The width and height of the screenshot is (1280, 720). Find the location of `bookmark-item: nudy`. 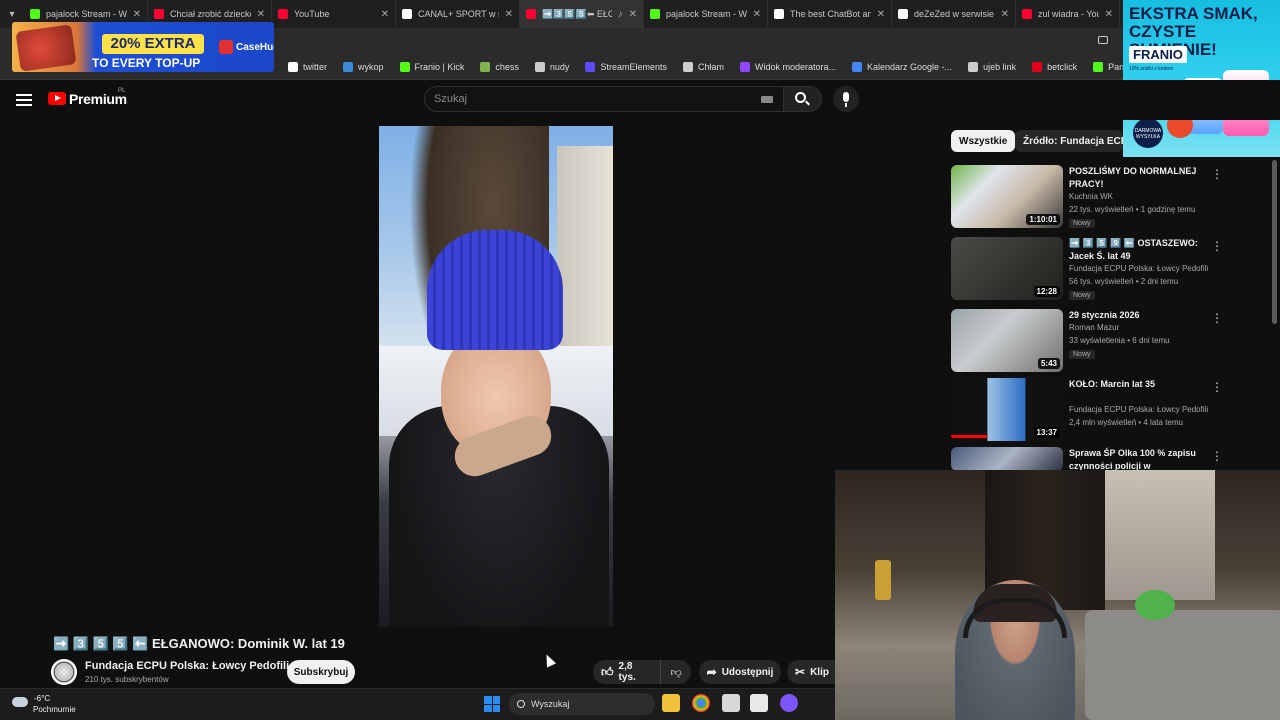

bookmark-item: nudy is located at coordinates (552, 66).